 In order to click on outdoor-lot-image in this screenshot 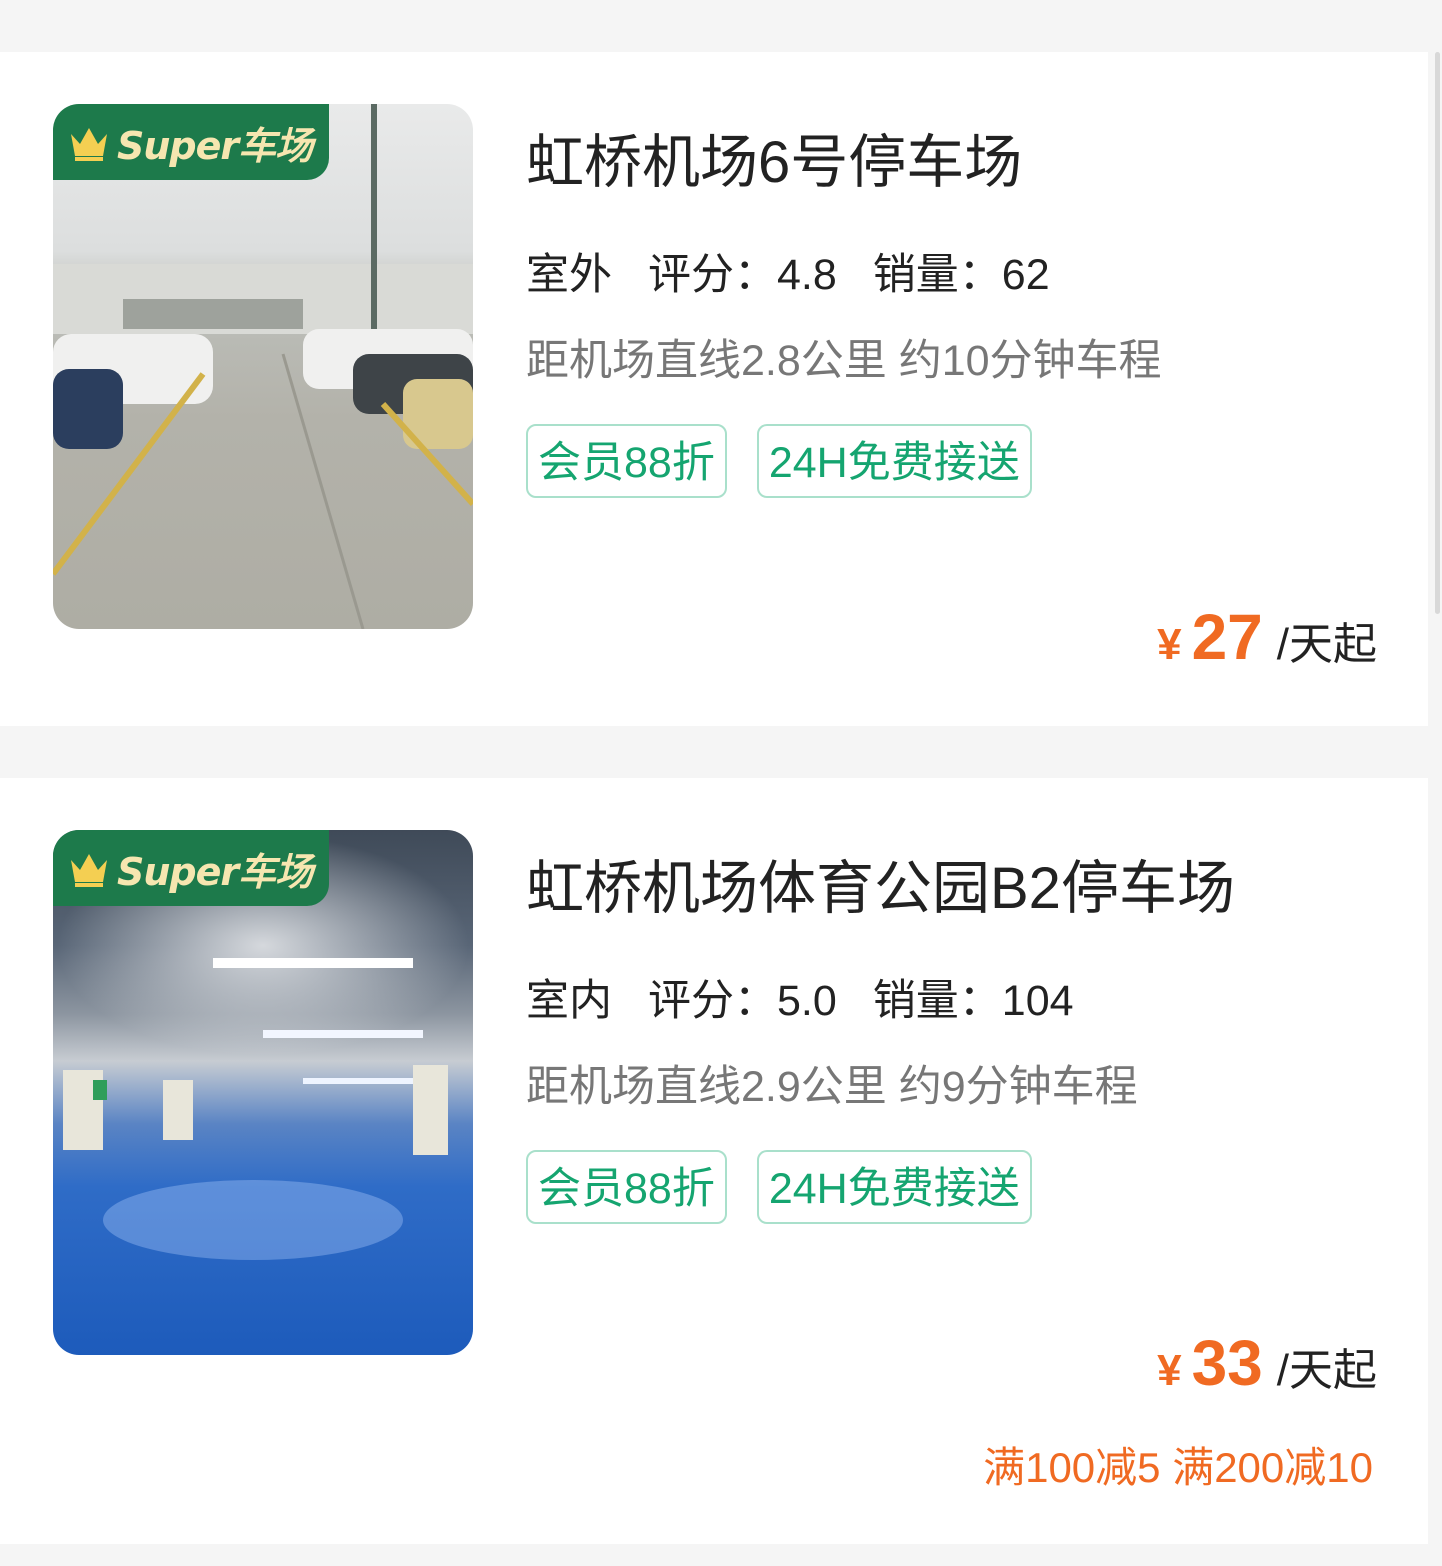, I will do `click(263, 366)`.